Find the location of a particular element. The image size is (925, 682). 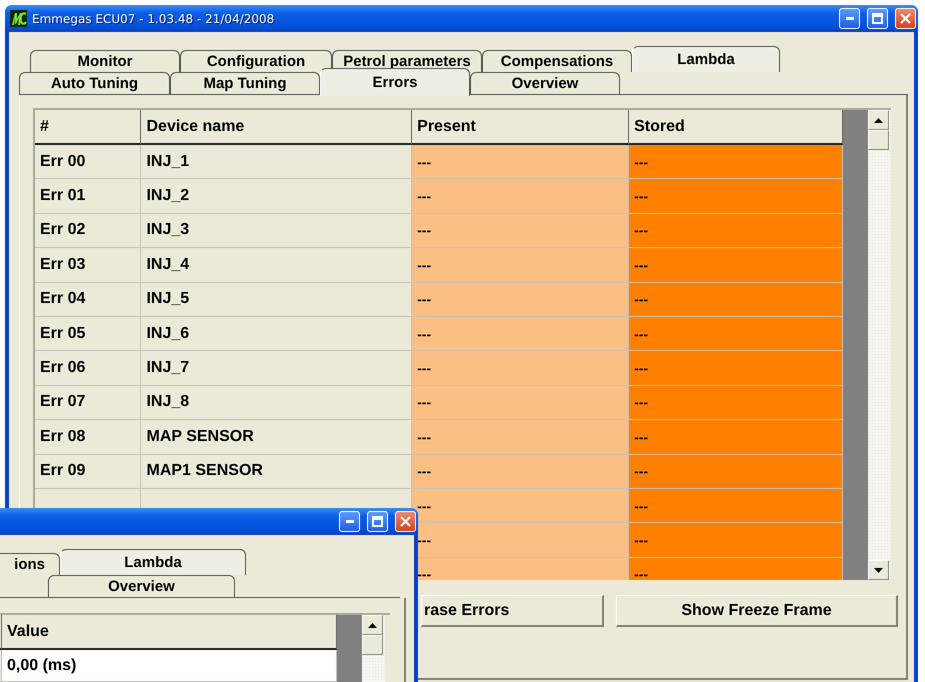

button: Show Freeze Frame is located at coordinates (757, 611).